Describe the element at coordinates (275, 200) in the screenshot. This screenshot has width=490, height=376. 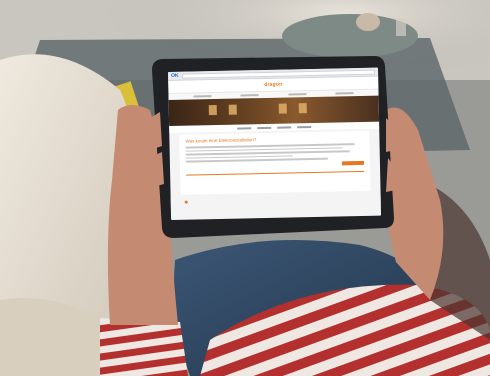
I see `page-footer` at that location.